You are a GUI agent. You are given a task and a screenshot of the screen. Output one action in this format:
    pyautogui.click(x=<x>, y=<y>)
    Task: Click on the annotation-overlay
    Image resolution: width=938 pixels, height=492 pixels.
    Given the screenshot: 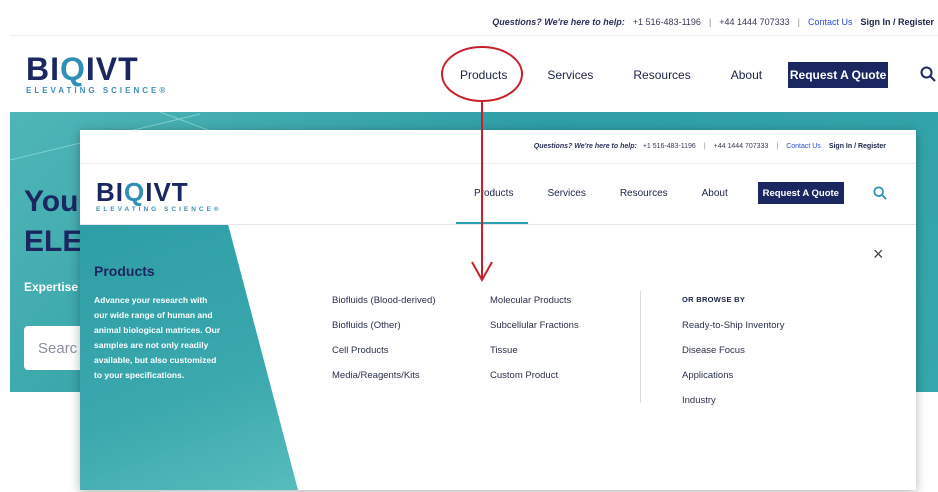 What is the action you would take?
    pyautogui.click(x=482, y=164)
    